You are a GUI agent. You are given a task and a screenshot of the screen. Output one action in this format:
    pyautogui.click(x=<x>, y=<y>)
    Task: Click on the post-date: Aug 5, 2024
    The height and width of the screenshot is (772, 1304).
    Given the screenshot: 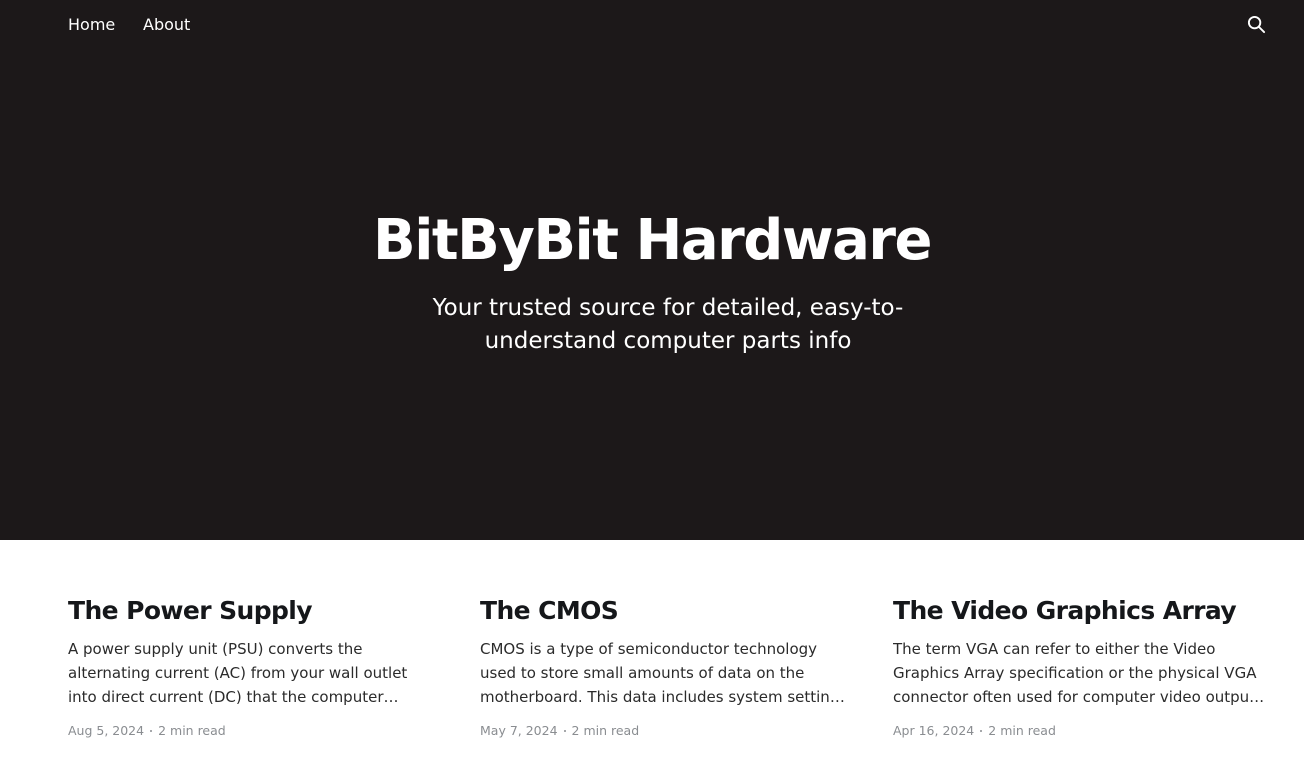 What is the action you would take?
    pyautogui.click(x=106, y=730)
    